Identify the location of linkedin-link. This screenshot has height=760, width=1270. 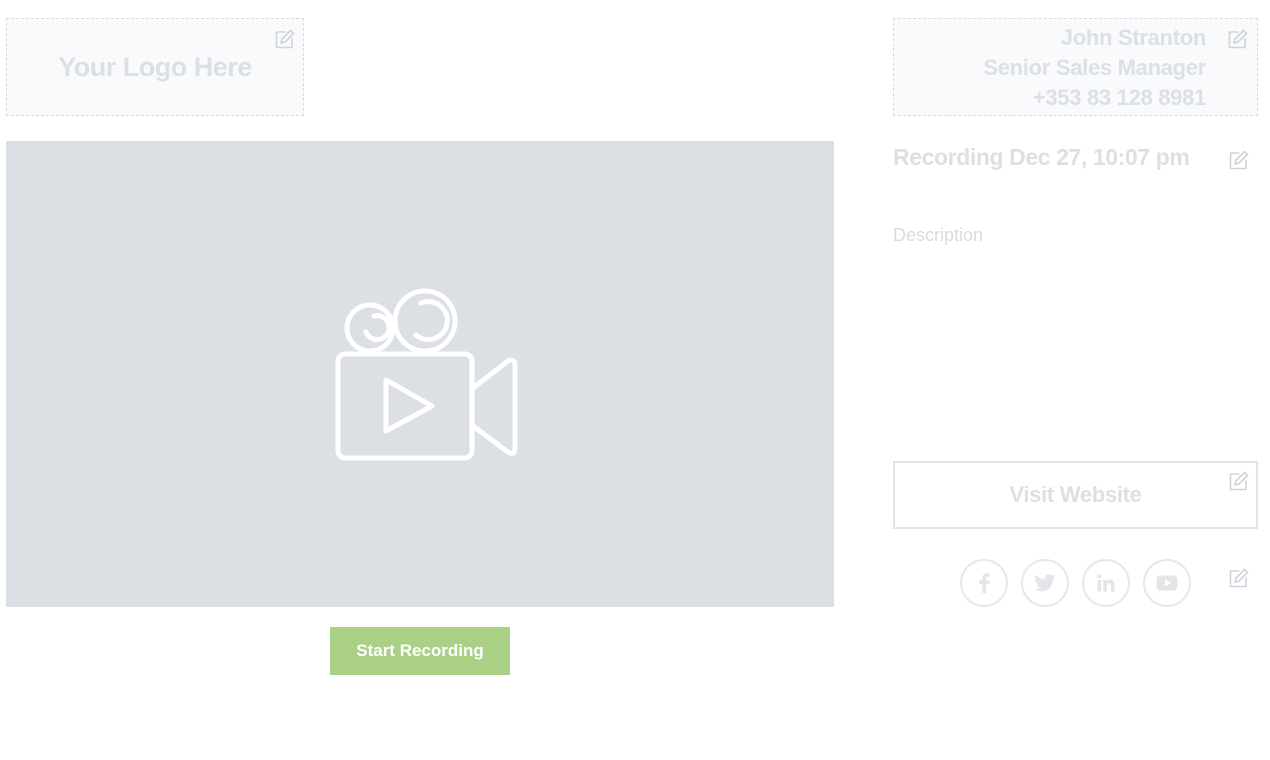
(1106, 583).